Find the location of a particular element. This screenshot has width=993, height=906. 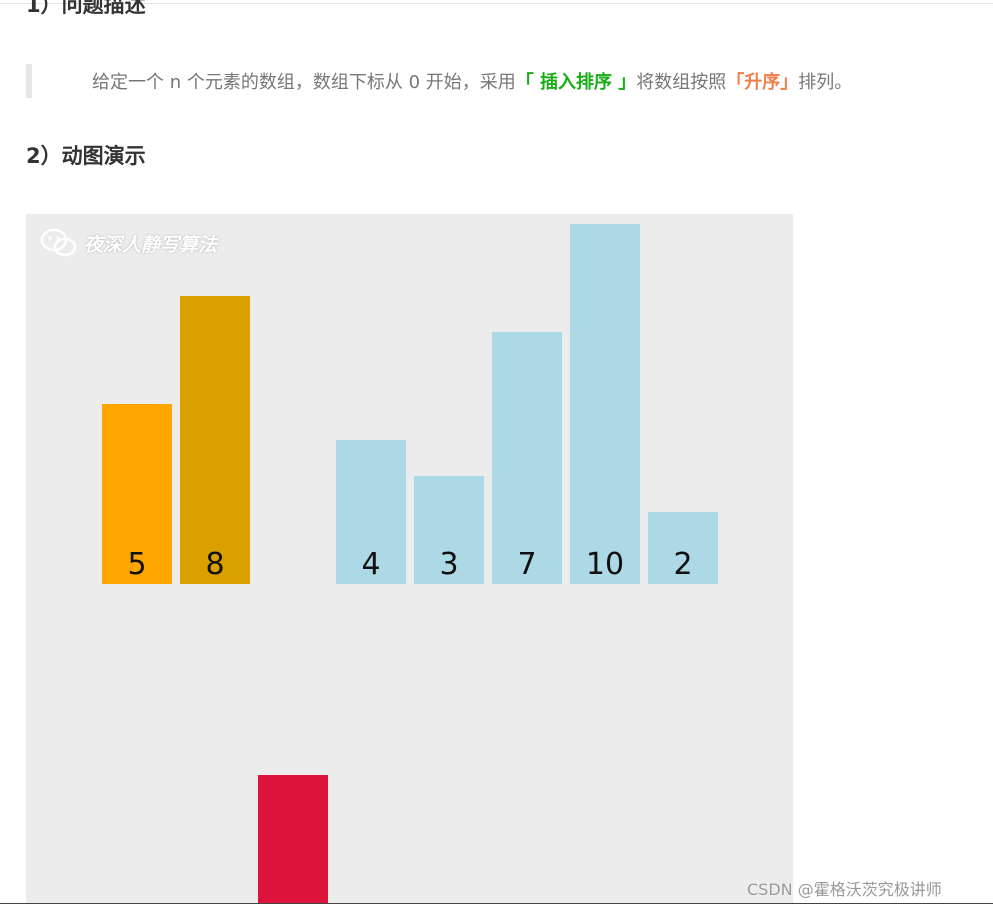

bar-label-7: 7 is located at coordinates (526, 564).